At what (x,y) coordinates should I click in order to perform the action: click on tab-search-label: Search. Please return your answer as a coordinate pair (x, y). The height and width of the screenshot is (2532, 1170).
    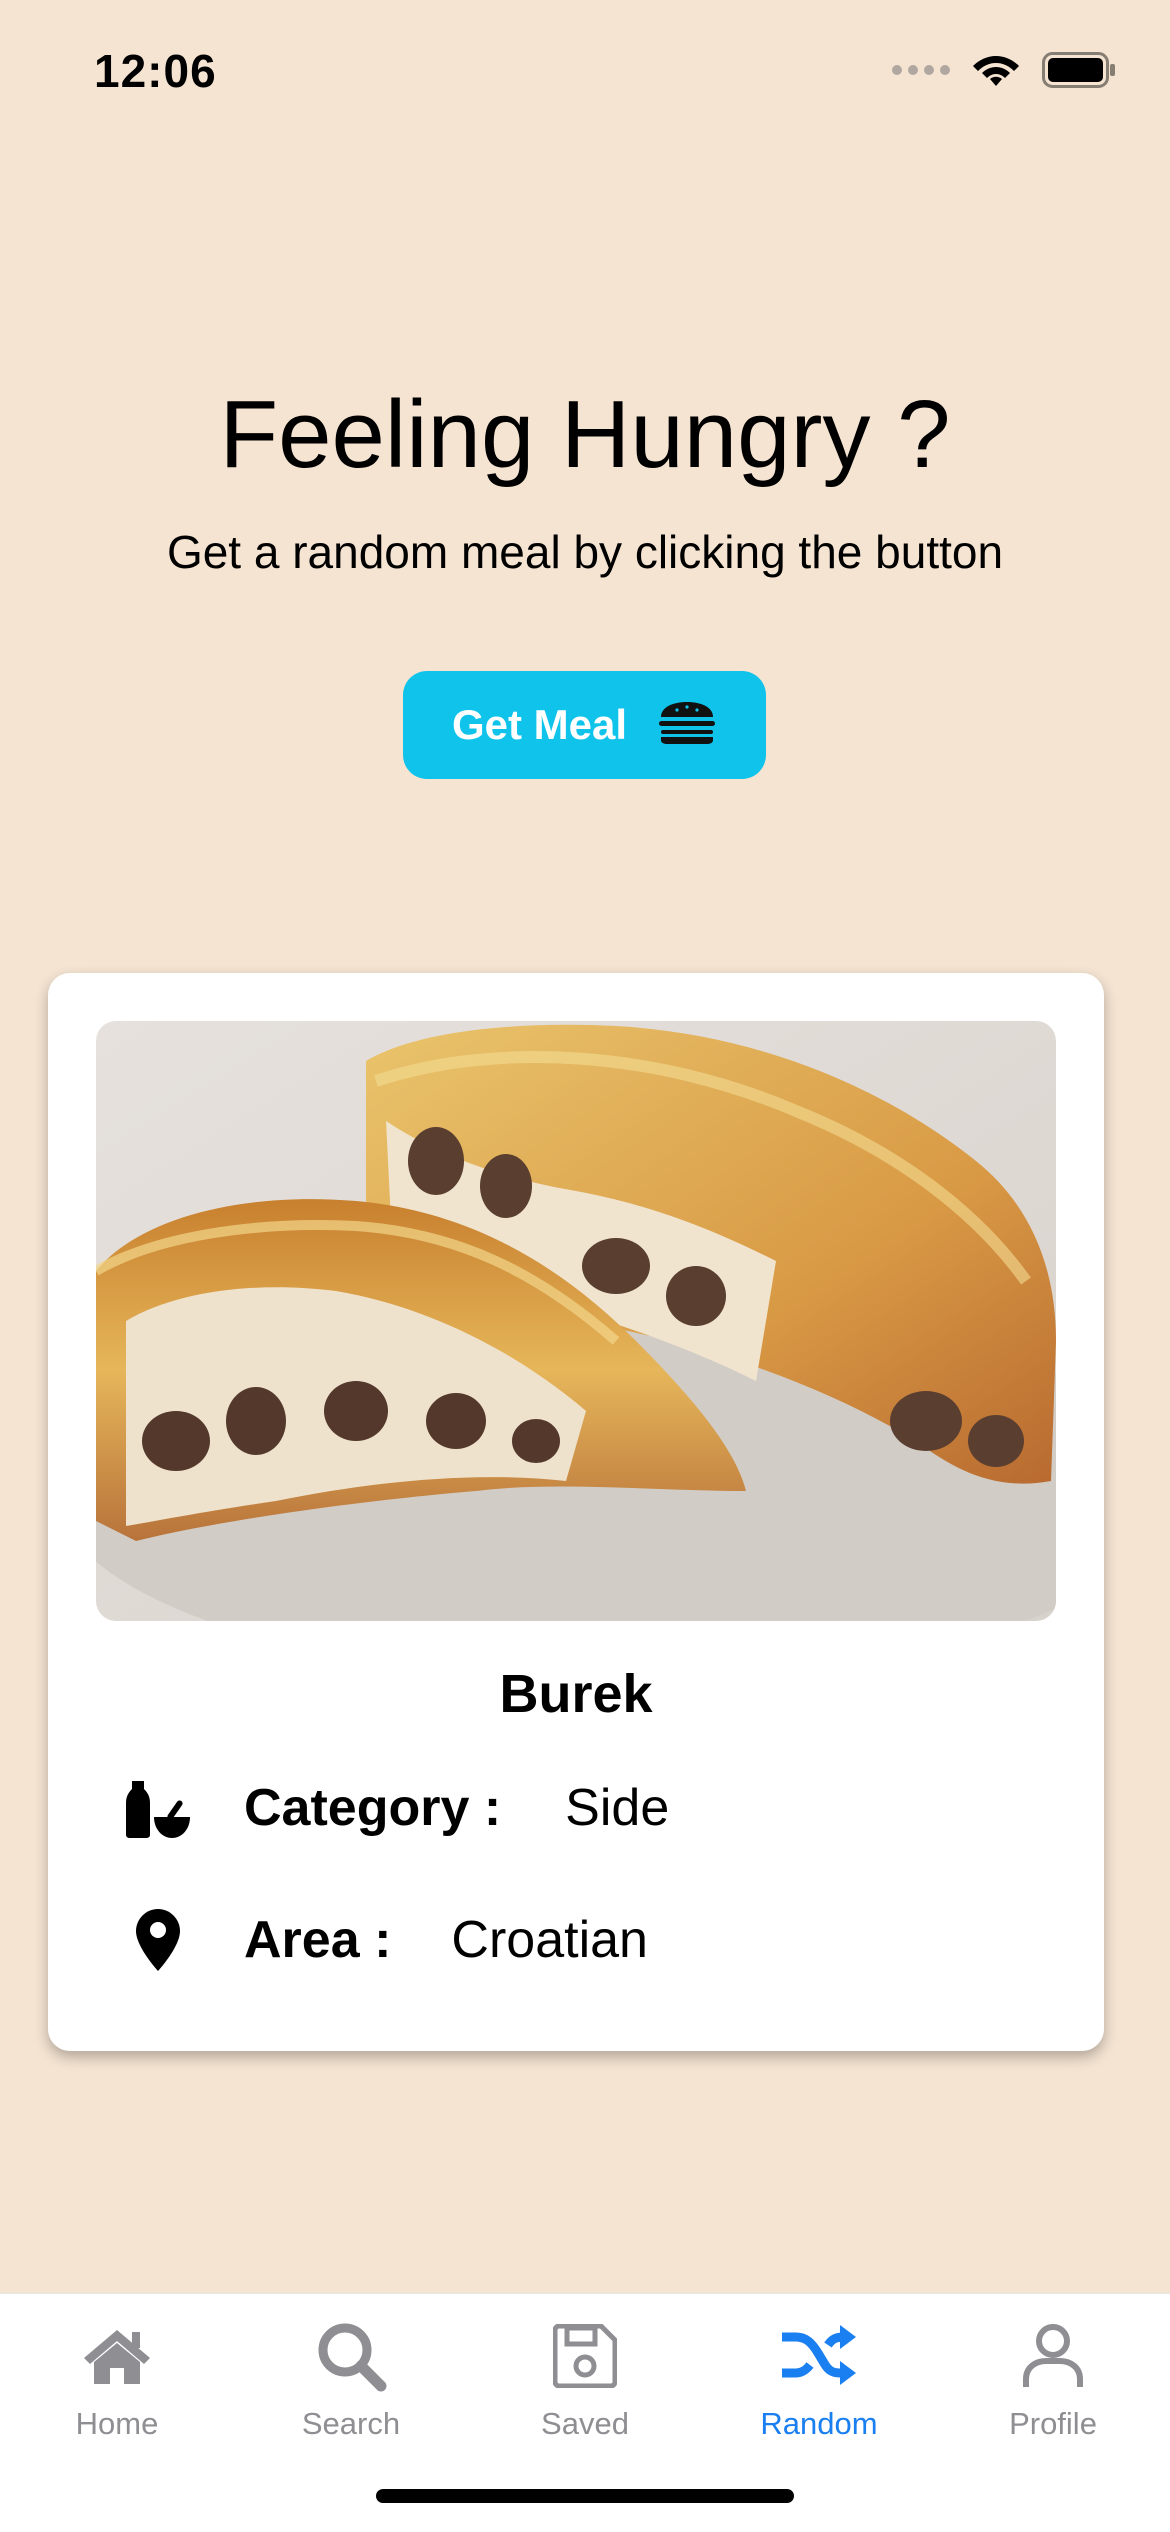
    Looking at the image, I should click on (351, 2423).